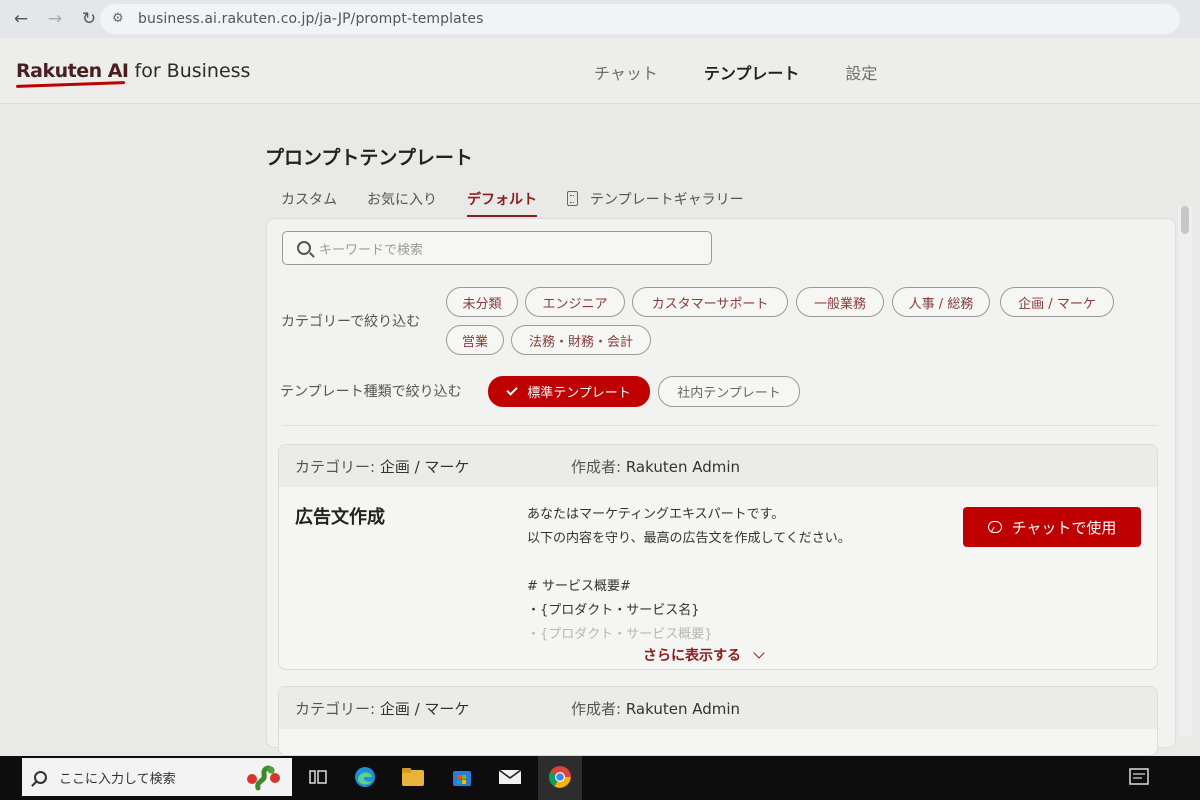 The image size is (1200, 800). Describe the element at coordinates (192, 71) in the screenshot. I see `logo-suffix: for Business` at that location.